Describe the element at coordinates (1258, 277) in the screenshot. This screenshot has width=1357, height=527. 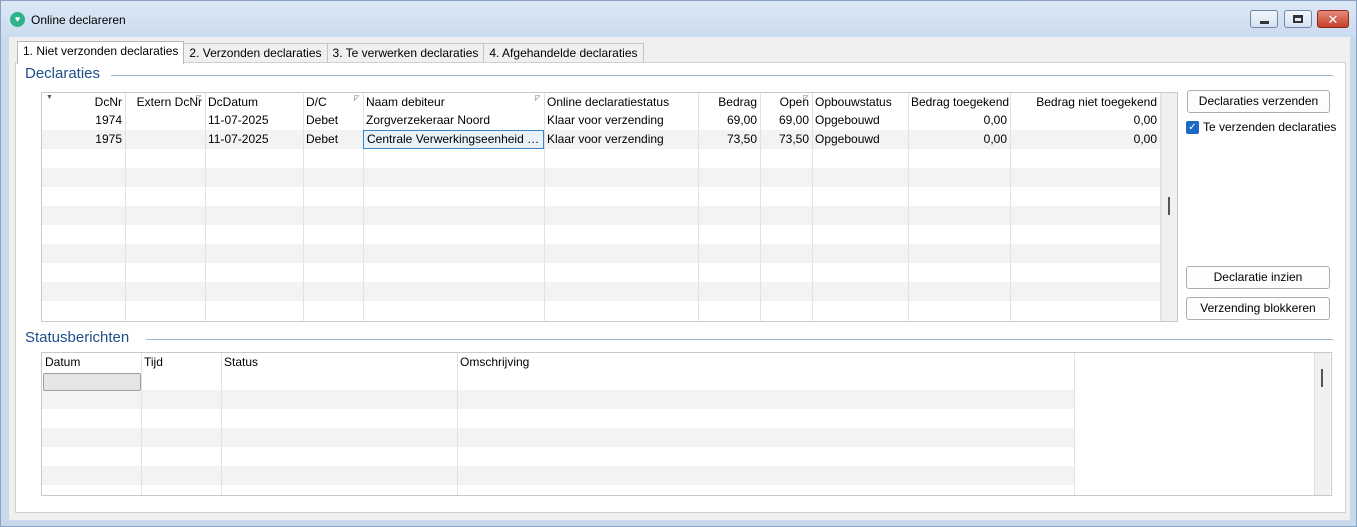
I see `declaratie-inzien-button: Declaratie inzien` at that location.